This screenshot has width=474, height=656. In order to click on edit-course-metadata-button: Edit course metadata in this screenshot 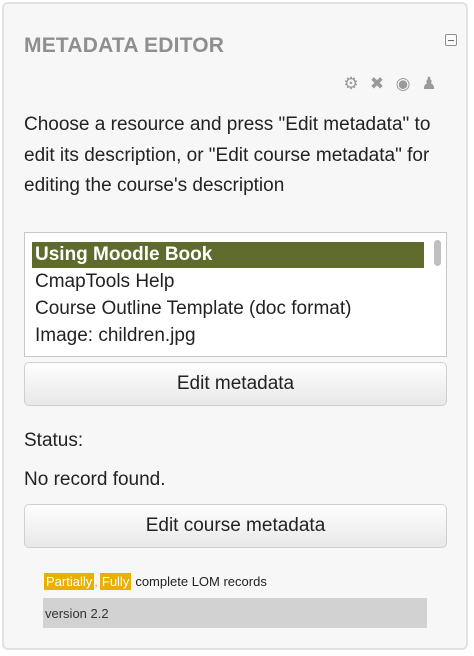, I will do `click(235, 526)`.